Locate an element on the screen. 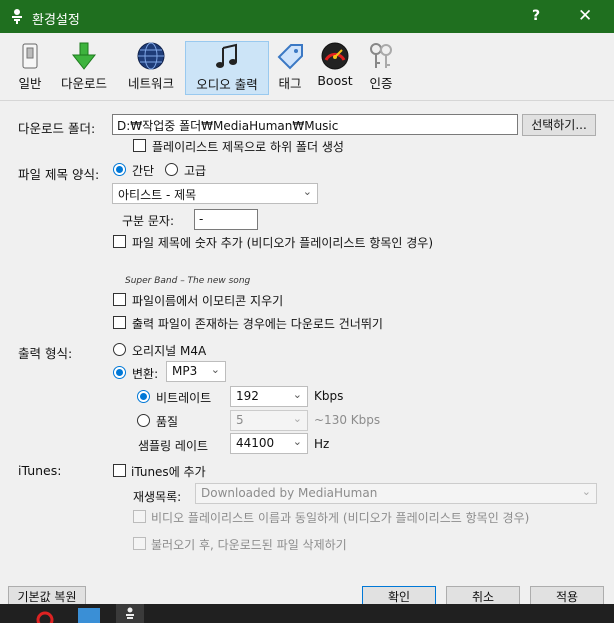  samplerate-unit: Hz is located at coordinates (322, 444).